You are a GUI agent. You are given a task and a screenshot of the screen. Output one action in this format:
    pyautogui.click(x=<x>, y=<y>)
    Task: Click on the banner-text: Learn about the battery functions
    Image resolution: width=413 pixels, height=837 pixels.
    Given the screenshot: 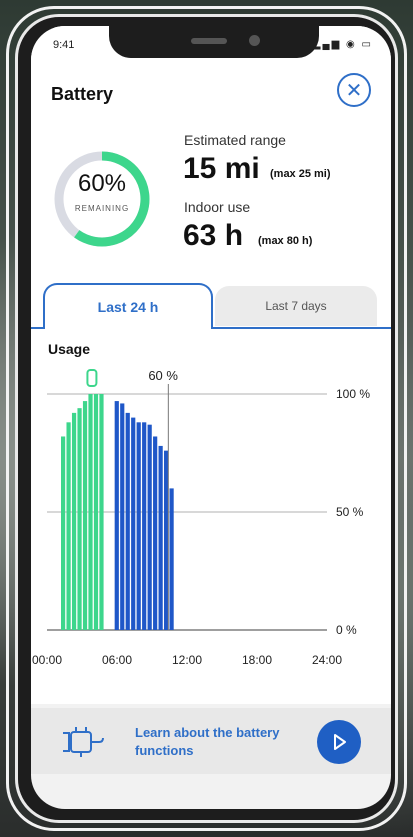 What is the action you would take?
    pyautogui.click(x=207, y=741)
    